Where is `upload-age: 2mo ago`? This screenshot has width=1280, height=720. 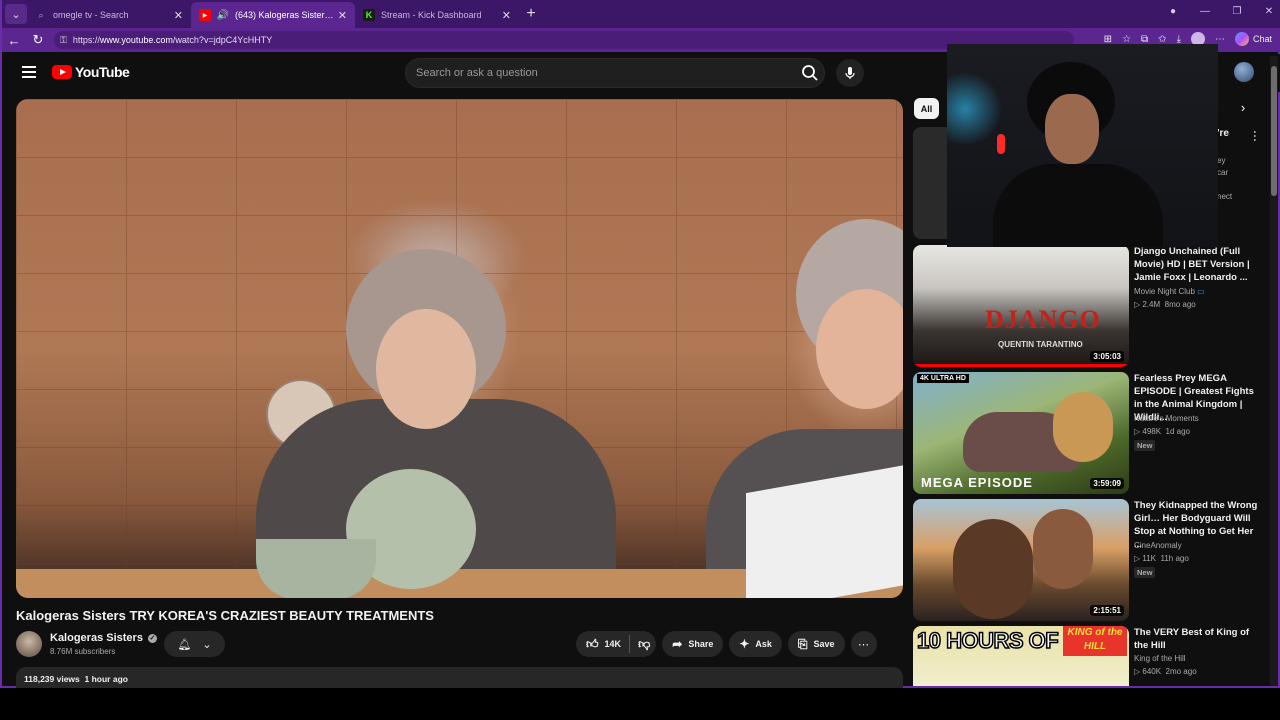 upload-age: 2mo ago is located at coordinates (1181, 671).